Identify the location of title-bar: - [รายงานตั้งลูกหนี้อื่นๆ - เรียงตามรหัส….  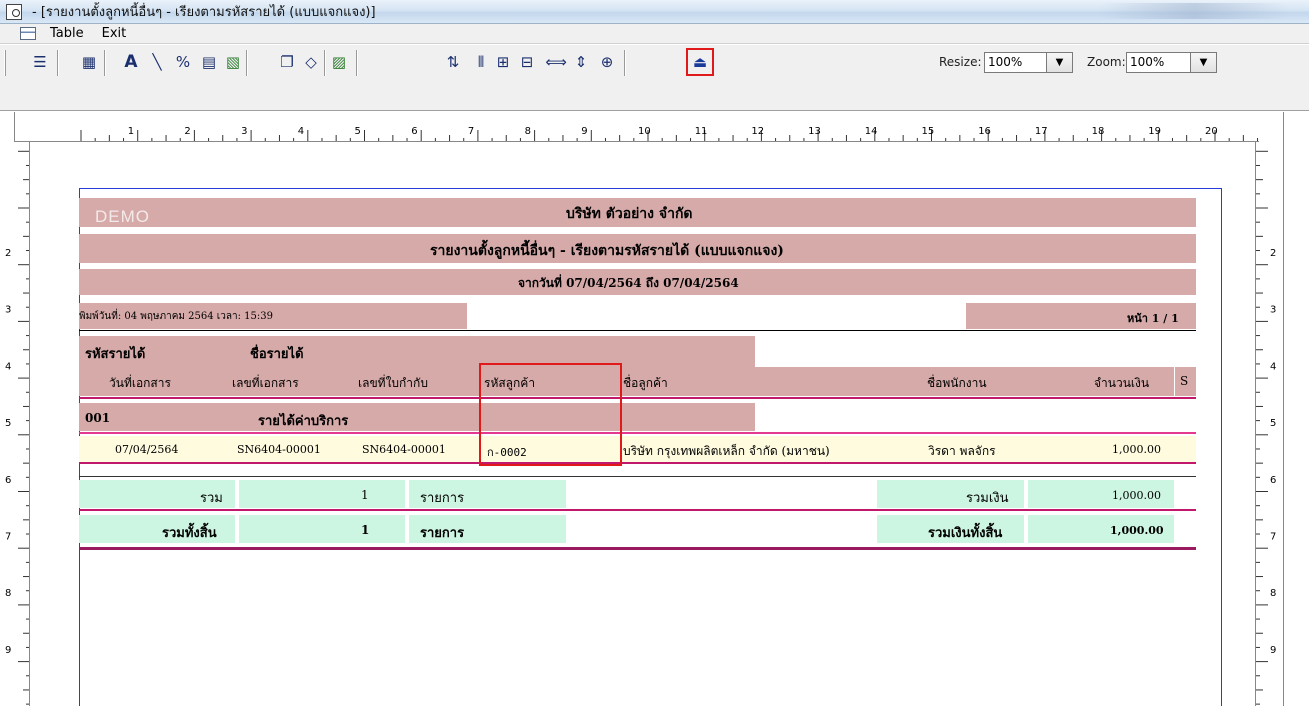
(654, 12).